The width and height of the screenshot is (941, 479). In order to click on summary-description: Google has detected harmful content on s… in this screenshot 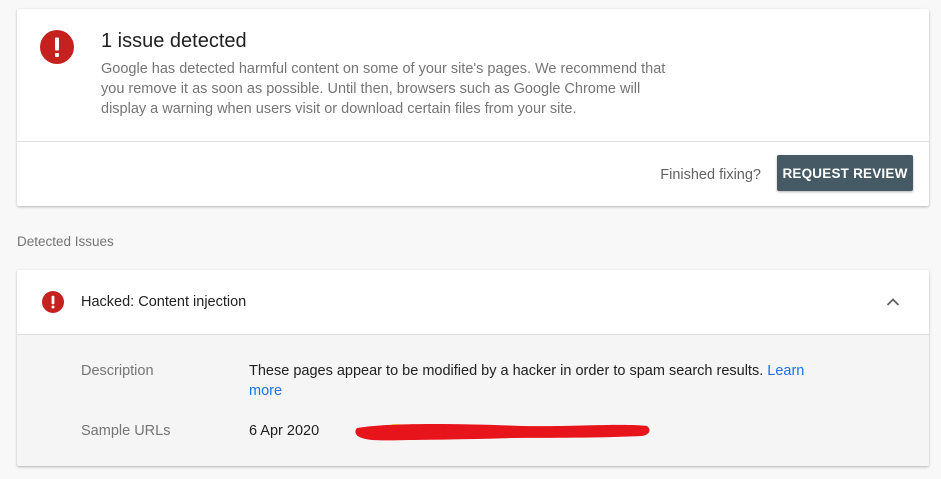, I will do `click(383, 89)`.